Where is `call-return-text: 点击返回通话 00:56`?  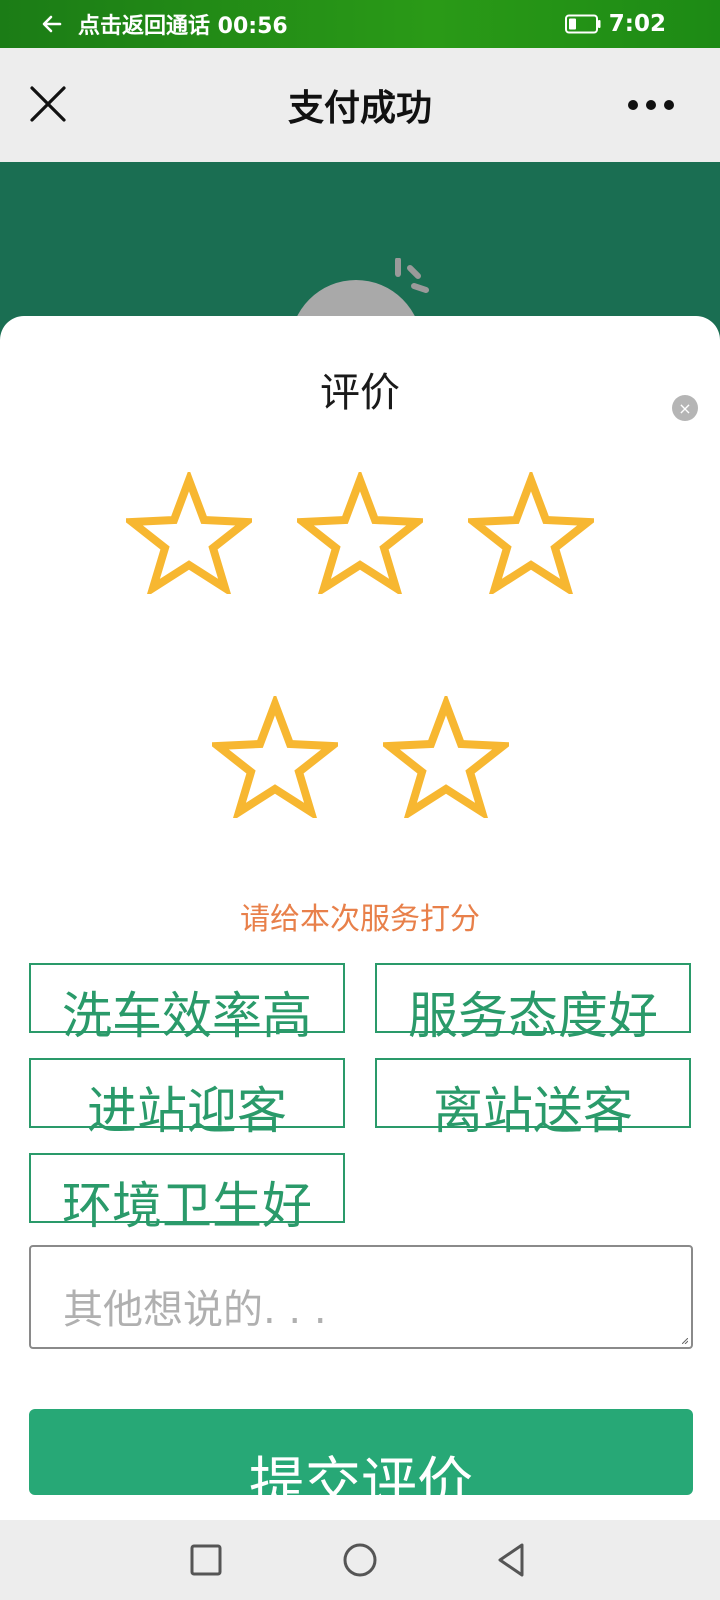
call-return-text: 点击返回通话 00:56 is located at coordinates (183, 26).